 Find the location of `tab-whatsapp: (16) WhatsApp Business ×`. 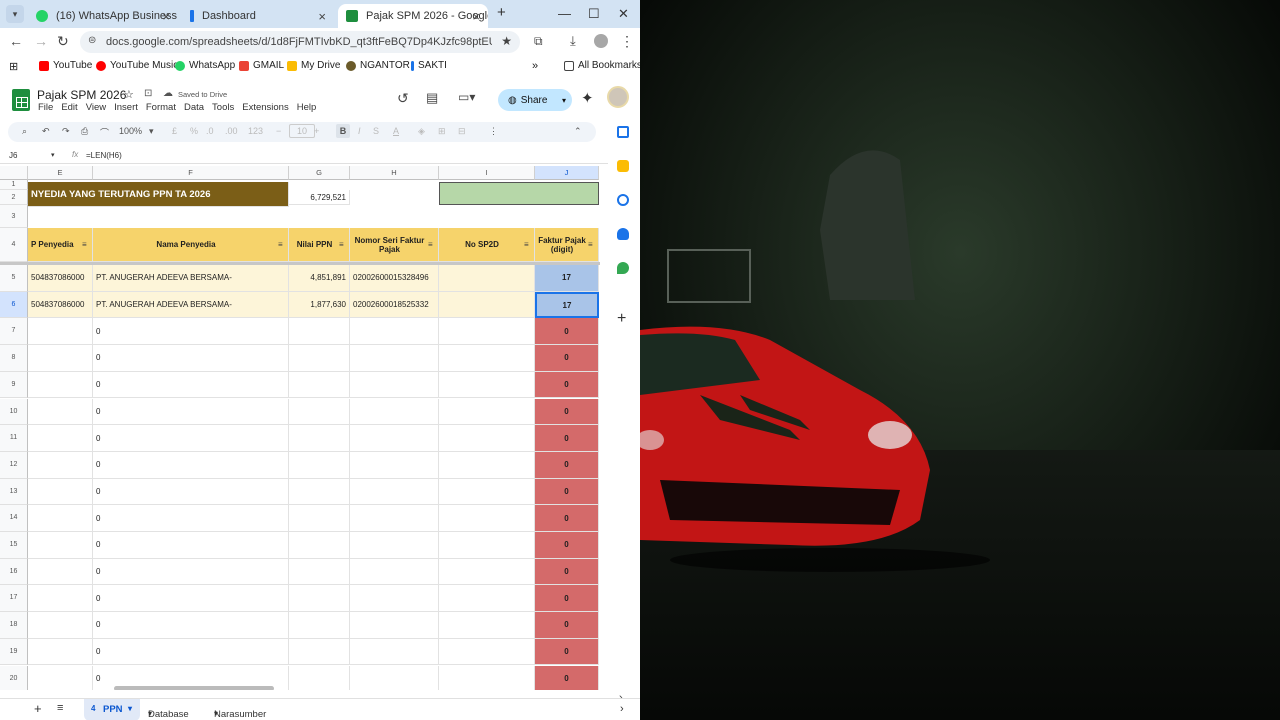

tab-whatsapp: (16) WhatsApp Business × is located at coordinates (103, 16).